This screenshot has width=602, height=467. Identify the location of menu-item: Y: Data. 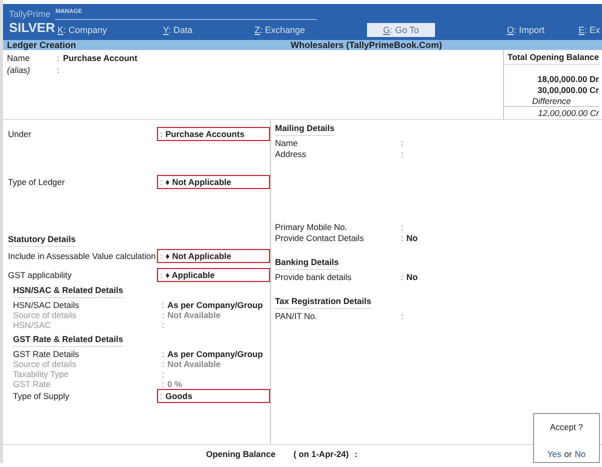
(178, 30).